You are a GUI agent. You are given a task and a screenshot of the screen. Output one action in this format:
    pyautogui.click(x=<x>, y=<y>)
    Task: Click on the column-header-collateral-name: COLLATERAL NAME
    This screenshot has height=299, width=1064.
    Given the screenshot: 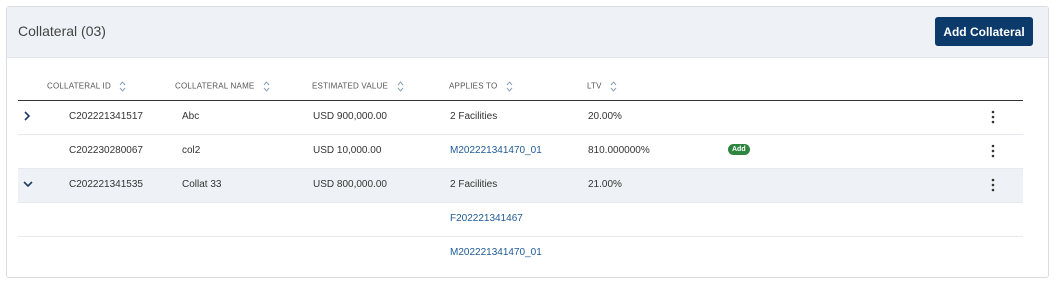 What is the action you would take?
    pyautogui.click(x=222, y=86)
    